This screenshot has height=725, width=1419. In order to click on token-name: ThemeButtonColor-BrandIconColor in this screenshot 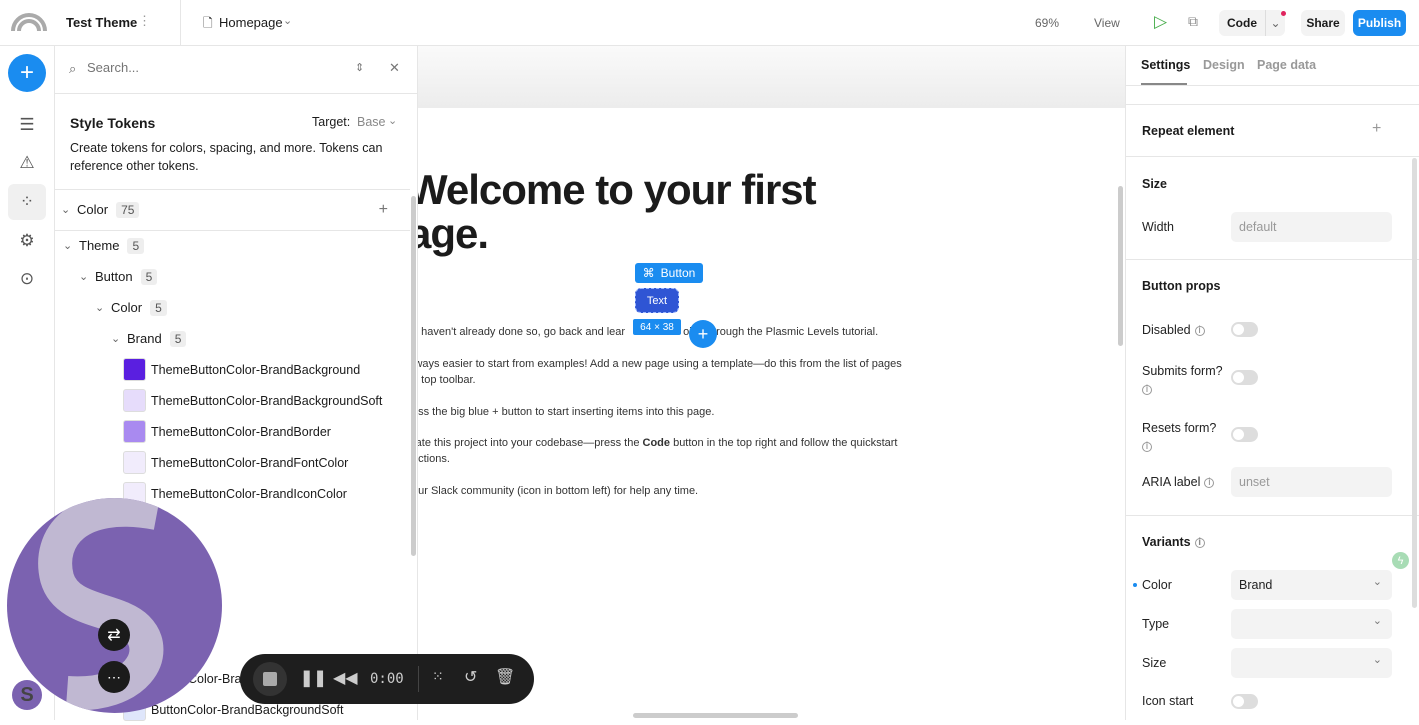, I will do `click(249, 493)`.